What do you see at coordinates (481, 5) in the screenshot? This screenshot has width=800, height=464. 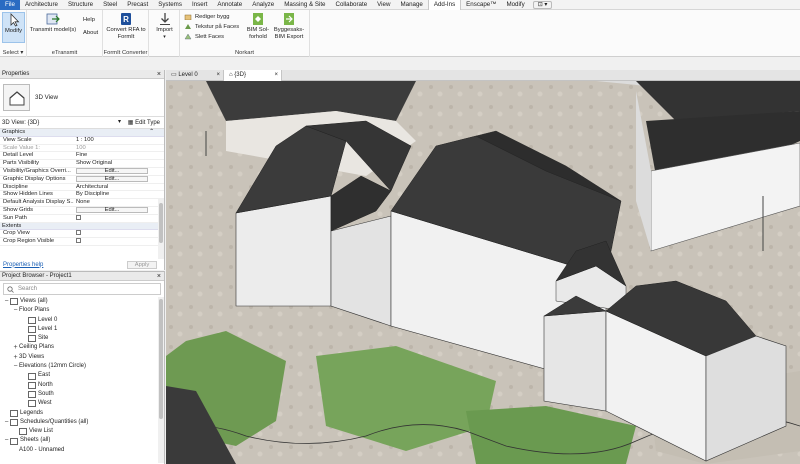 I see `tab-enscape-: Enscape™` at bounding box center [481, 5].